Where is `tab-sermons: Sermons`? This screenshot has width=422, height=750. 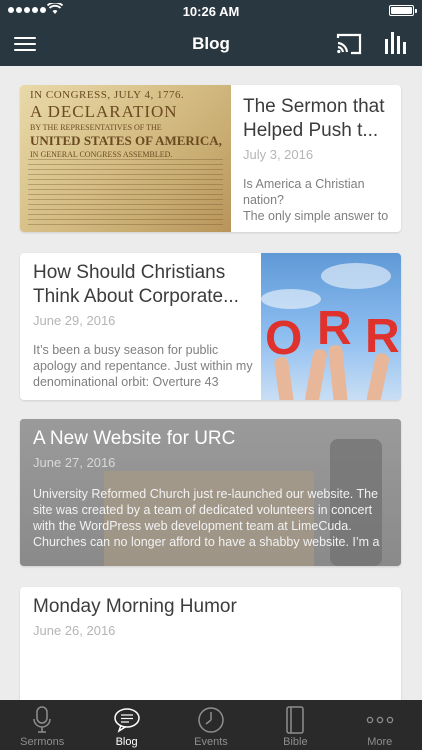 tab-sermons: Sermons is located at coordinates (42, 725).